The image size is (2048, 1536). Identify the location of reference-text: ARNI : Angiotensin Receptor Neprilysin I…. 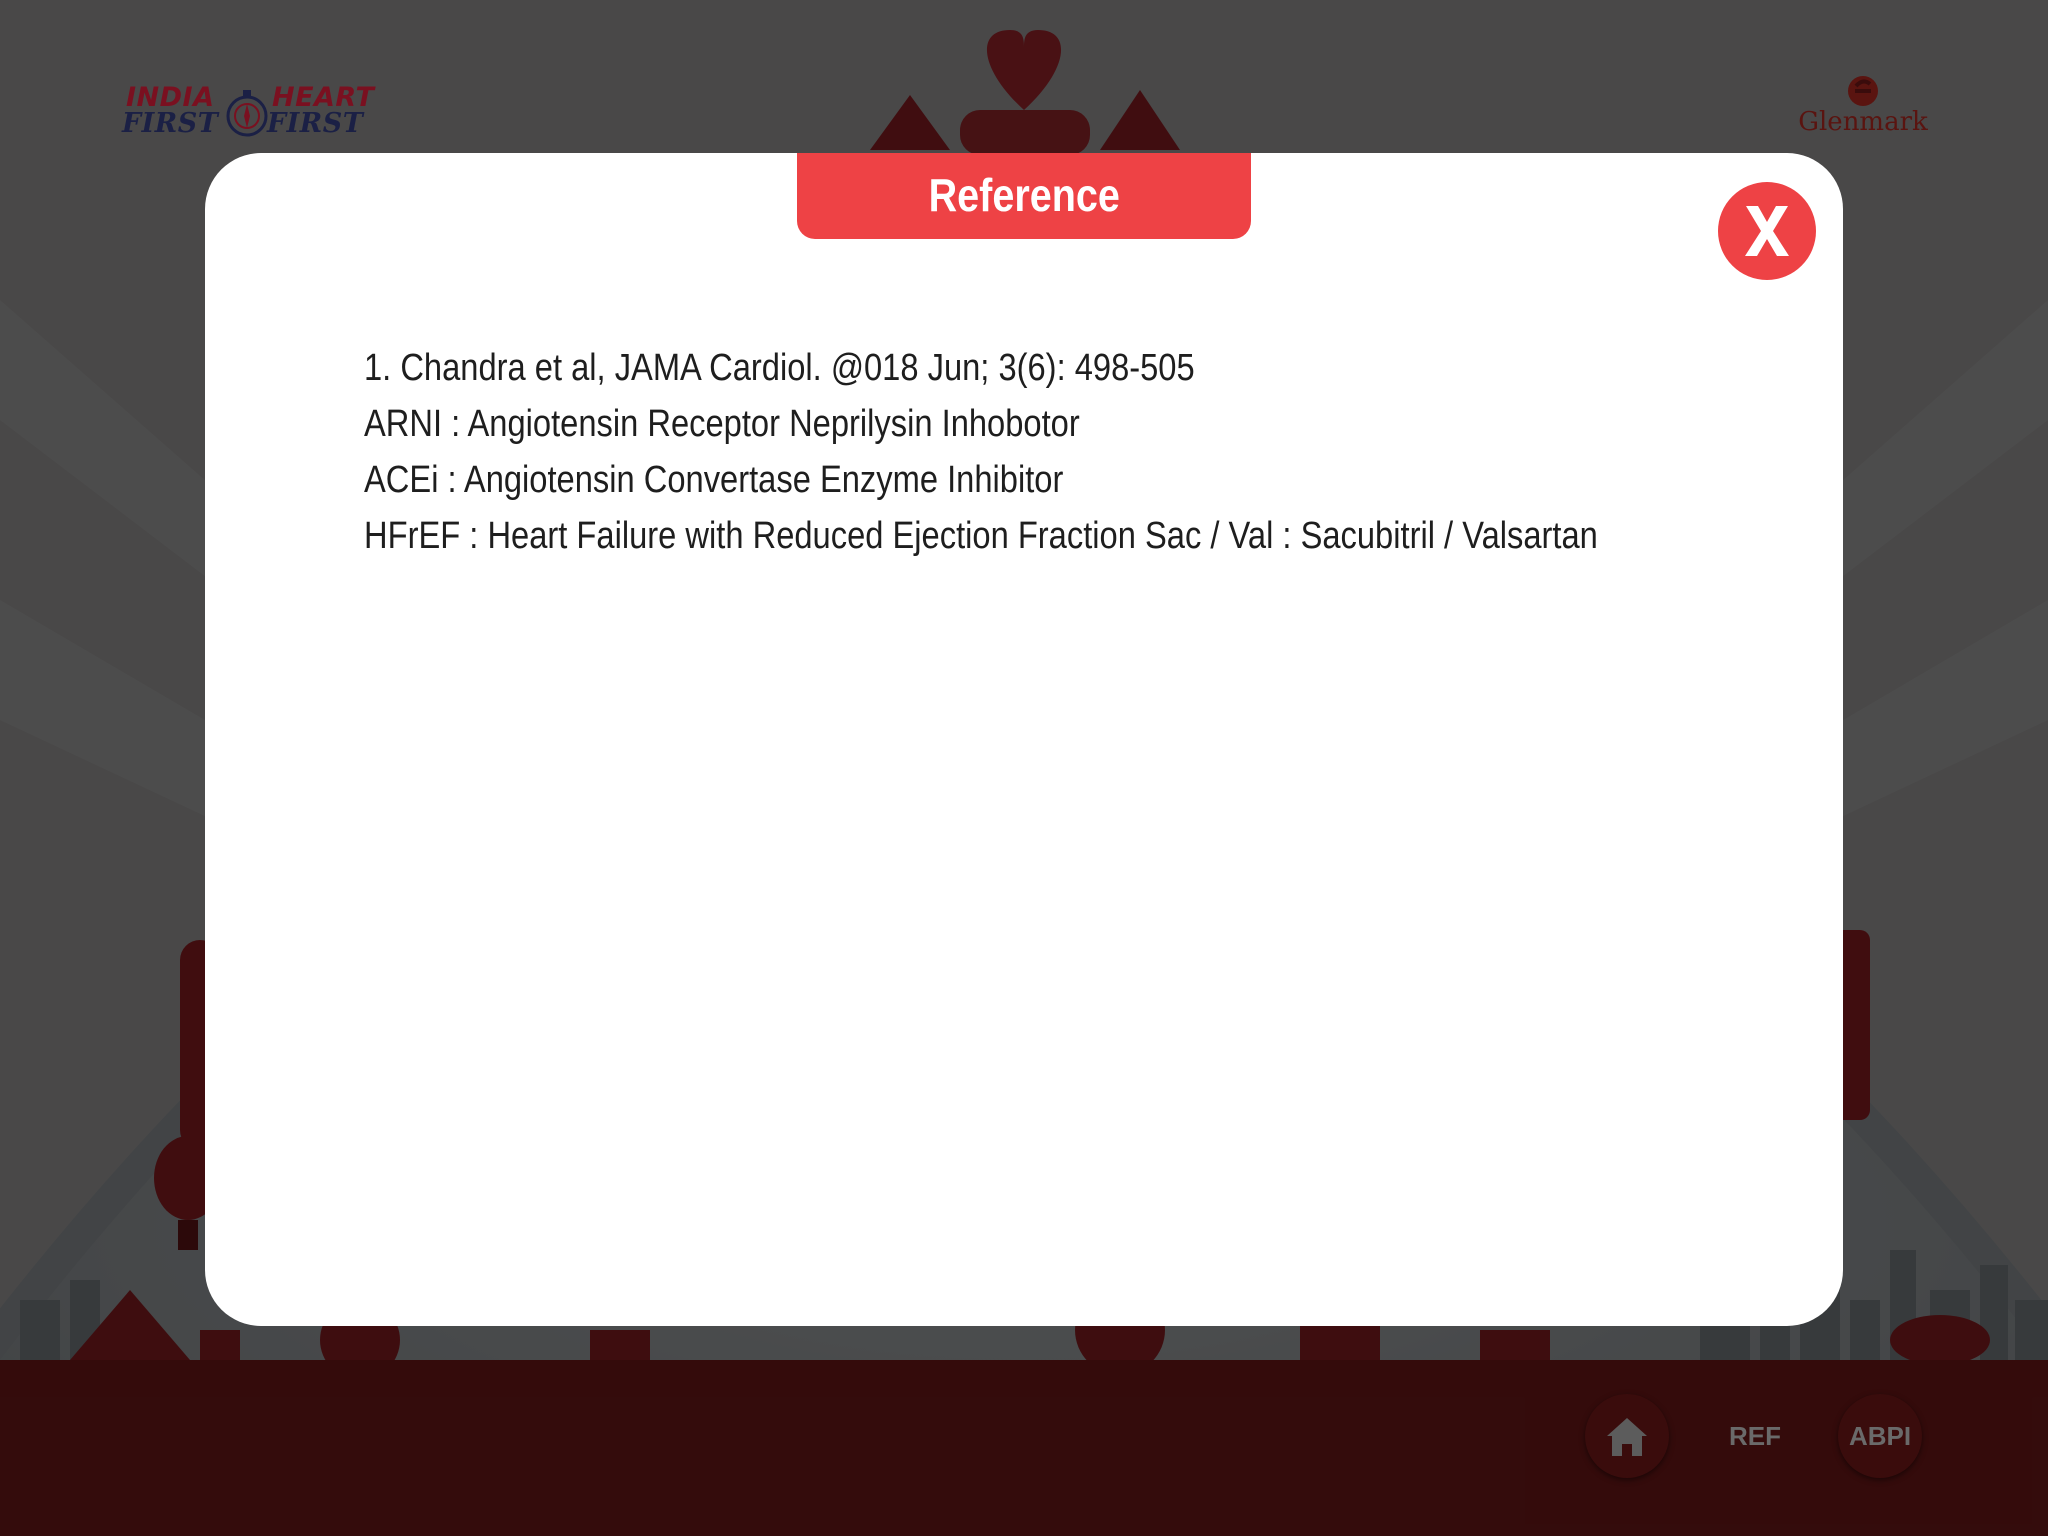
(722, 424).